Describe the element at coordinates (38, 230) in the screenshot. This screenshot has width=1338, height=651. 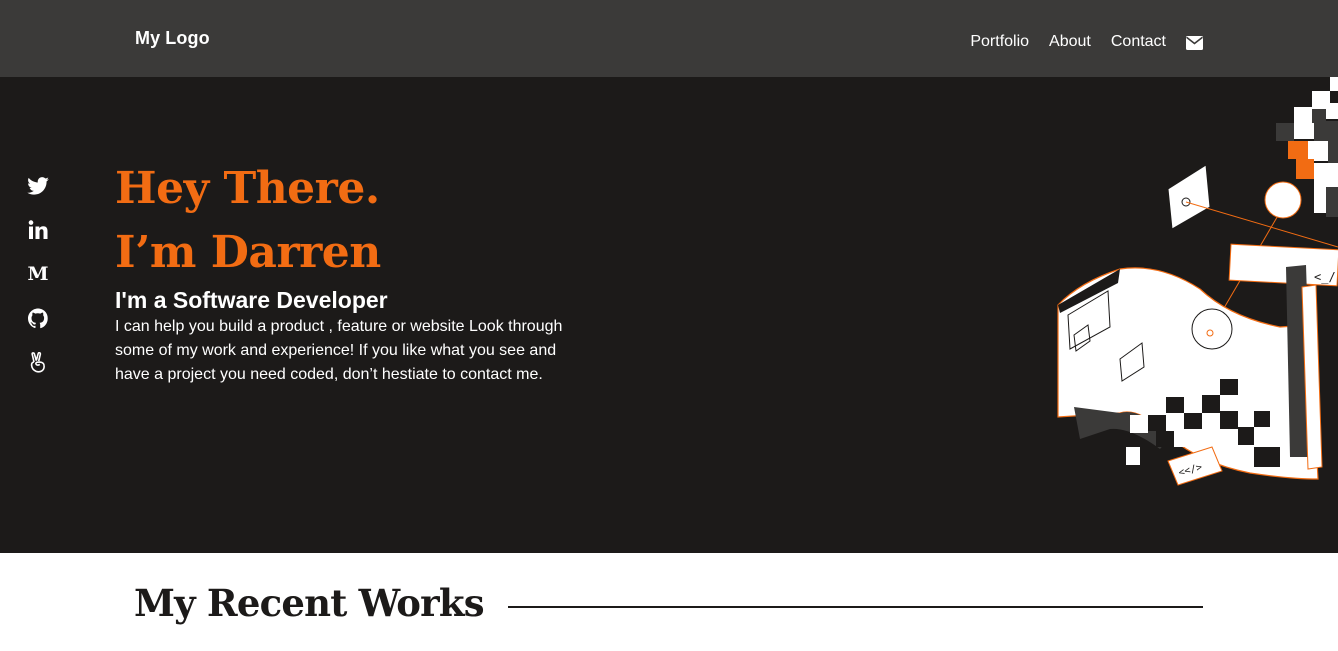
I see `linkedin-icon` at that location.